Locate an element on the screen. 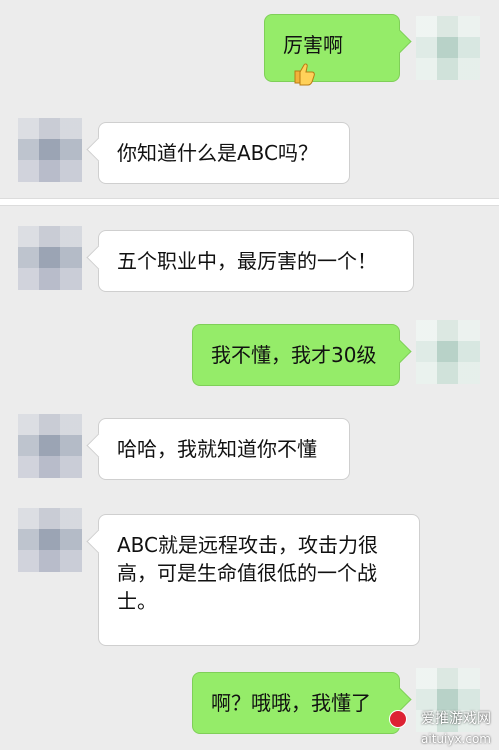 The width and height of the screenshot is (499, 750). message-bubble-left: 五个职业中，最厉害的一个！ is located at coordinates (256, 261).